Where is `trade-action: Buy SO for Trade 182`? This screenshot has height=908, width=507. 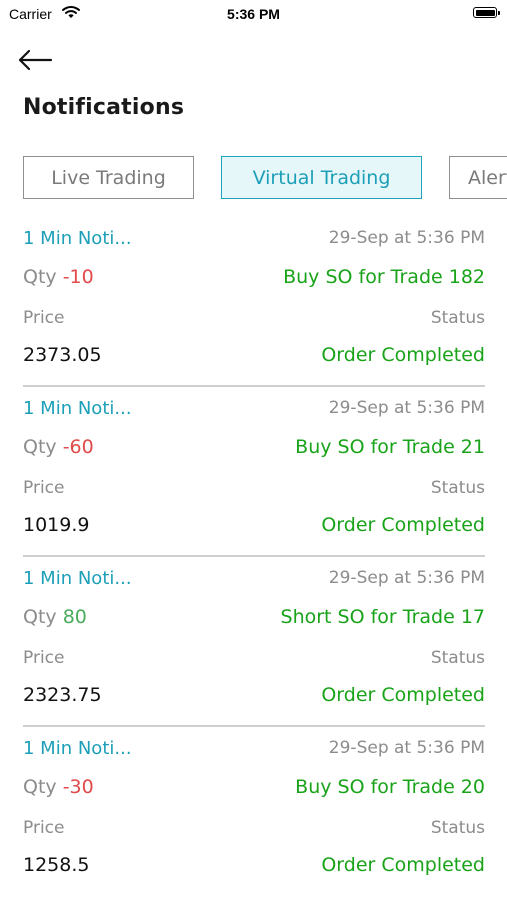
trade-action: Buy SO for Trade 182 is located at coordinates (384, 277).